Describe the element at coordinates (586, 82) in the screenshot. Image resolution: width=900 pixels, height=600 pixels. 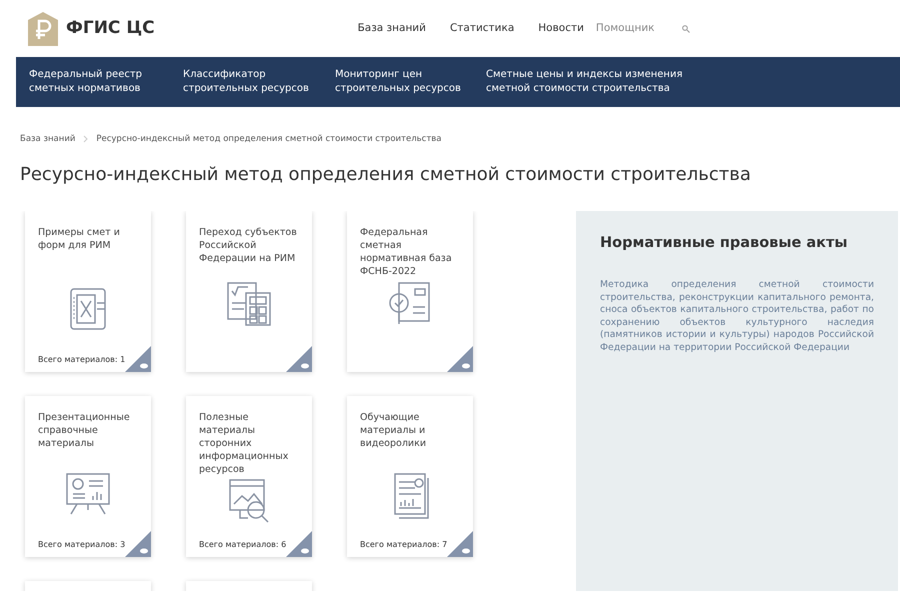
I see `menu-link: Сметные цены и индексы изменения сметной стоимости строительства` at that location.